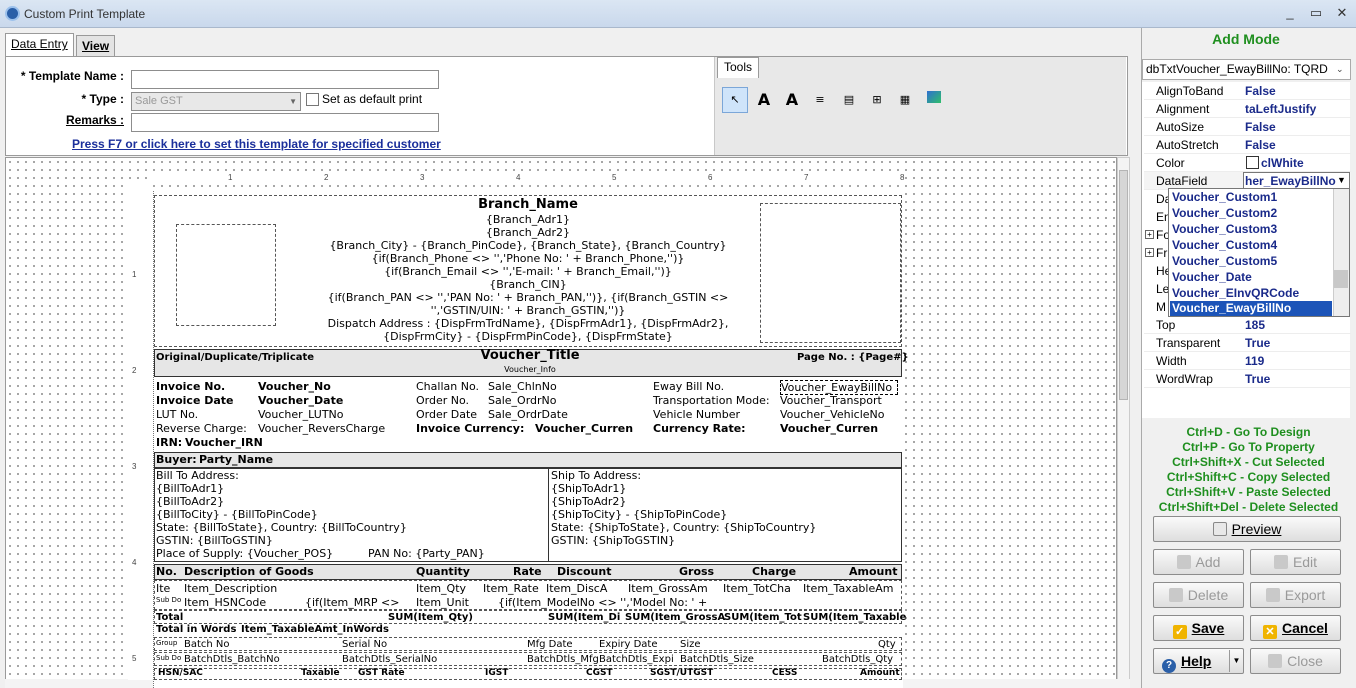  I want to click on default-print-checkbox, so click(312, 99).